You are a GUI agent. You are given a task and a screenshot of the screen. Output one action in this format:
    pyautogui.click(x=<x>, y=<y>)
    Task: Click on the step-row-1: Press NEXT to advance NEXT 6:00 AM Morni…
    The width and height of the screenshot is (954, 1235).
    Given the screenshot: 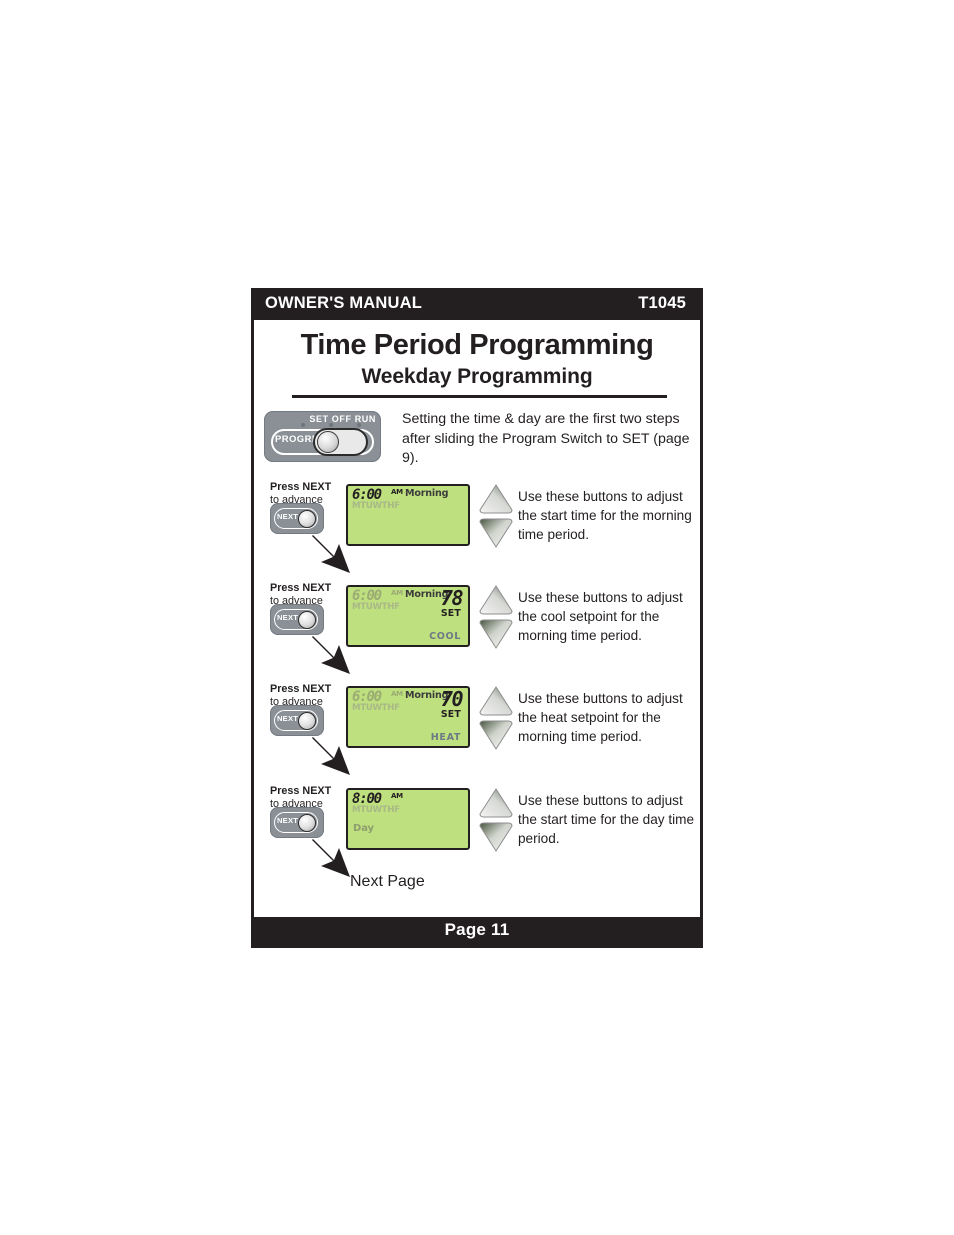 What is the action you would take?
    pyautogui.click(x=477, y=529)
    